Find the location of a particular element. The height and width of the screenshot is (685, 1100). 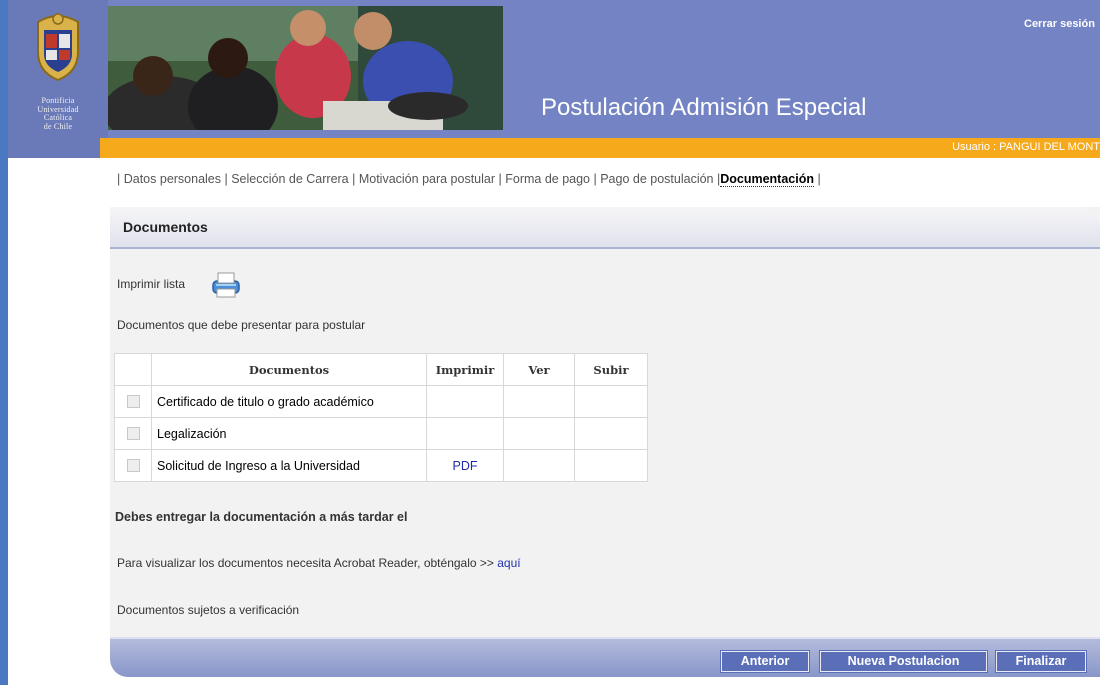

table-row: Legalización is located at coordinates (381, 433).